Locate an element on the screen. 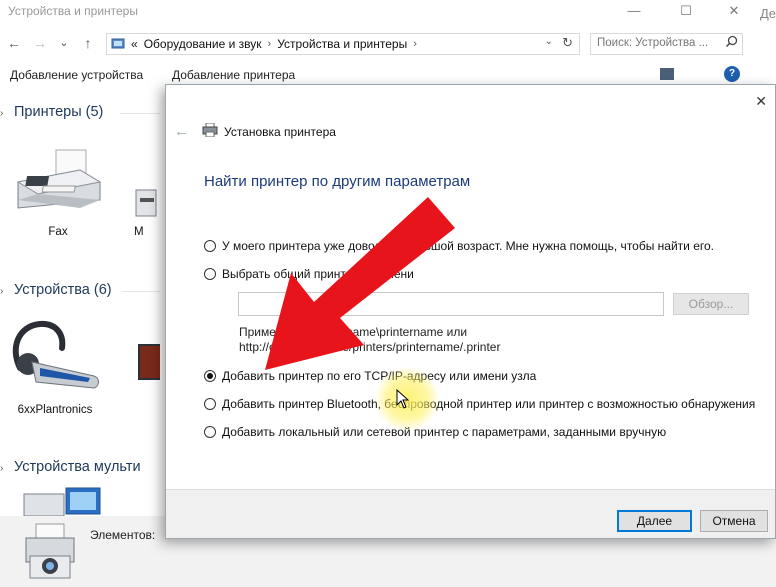 This screenshot has height=587, width=776. back-icon: ← is located at coordinates (14, 43).